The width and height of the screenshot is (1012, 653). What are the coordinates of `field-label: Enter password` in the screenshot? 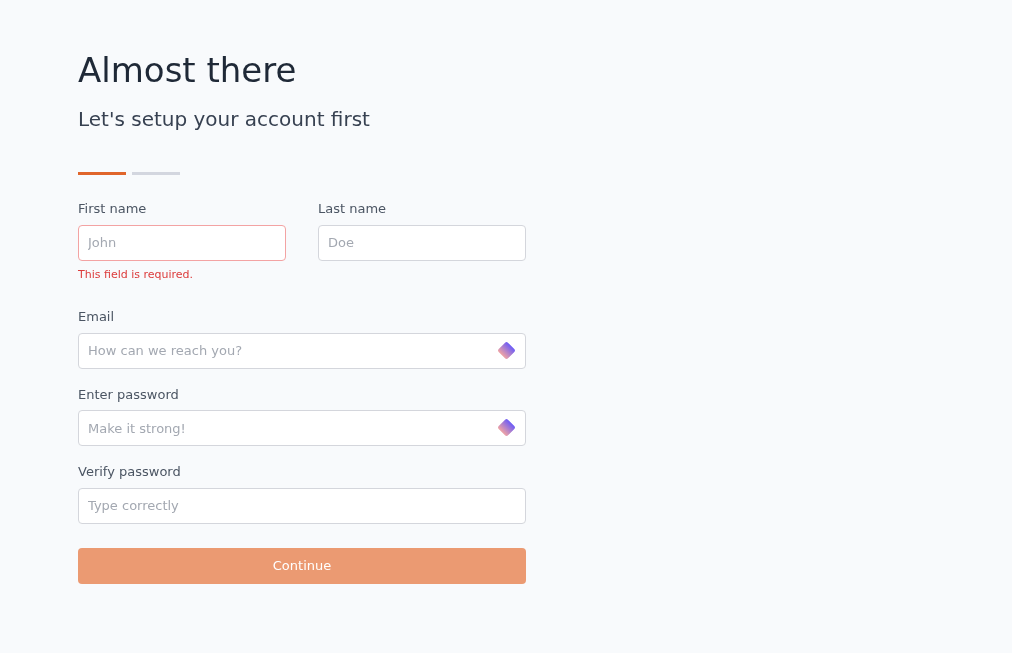 It's located at (129, 394).